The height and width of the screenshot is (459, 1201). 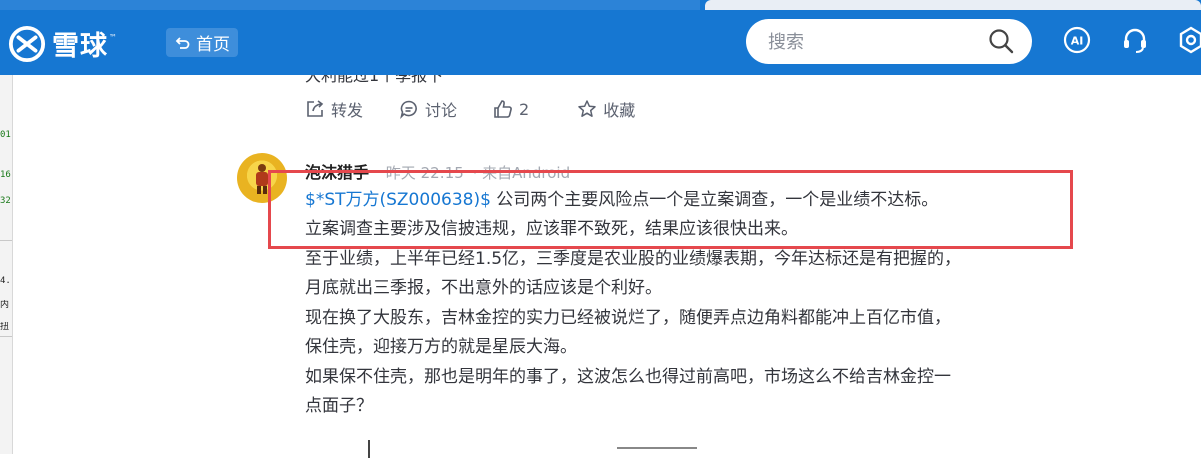 I want to click on logo-trademark: ™, so click(x=113, y=37).